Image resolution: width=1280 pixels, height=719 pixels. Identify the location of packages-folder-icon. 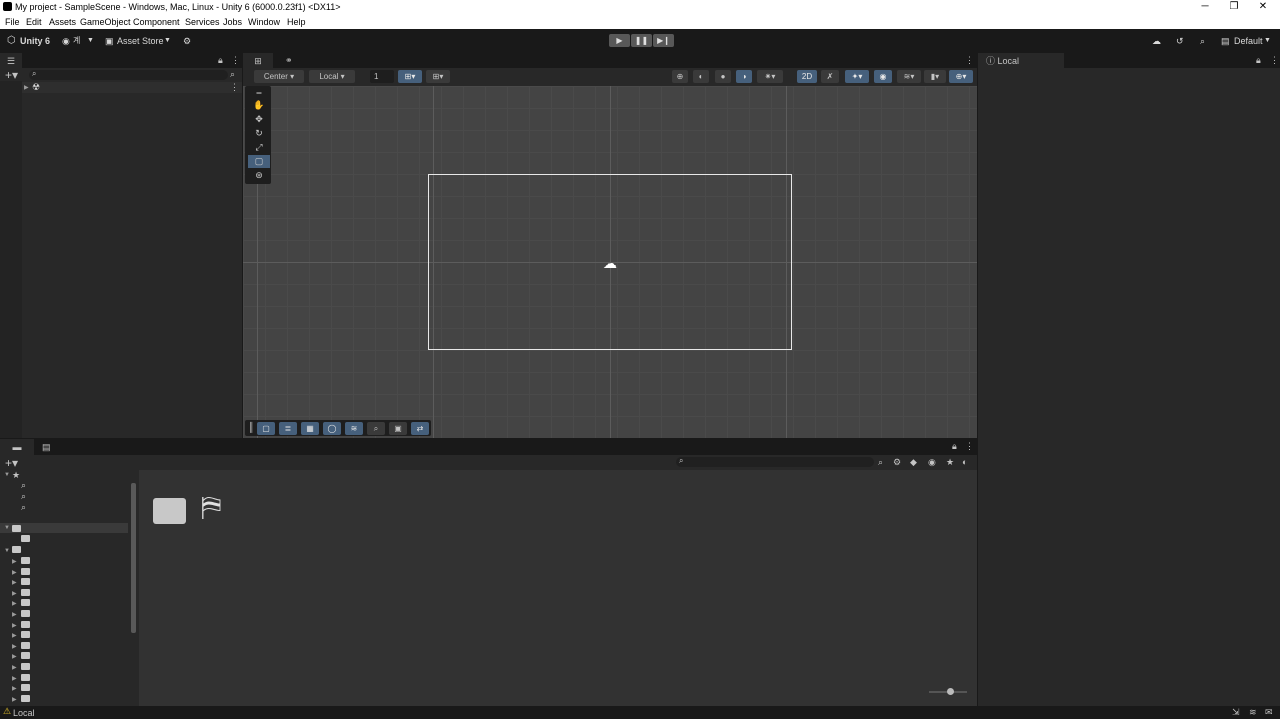
(16, 549).